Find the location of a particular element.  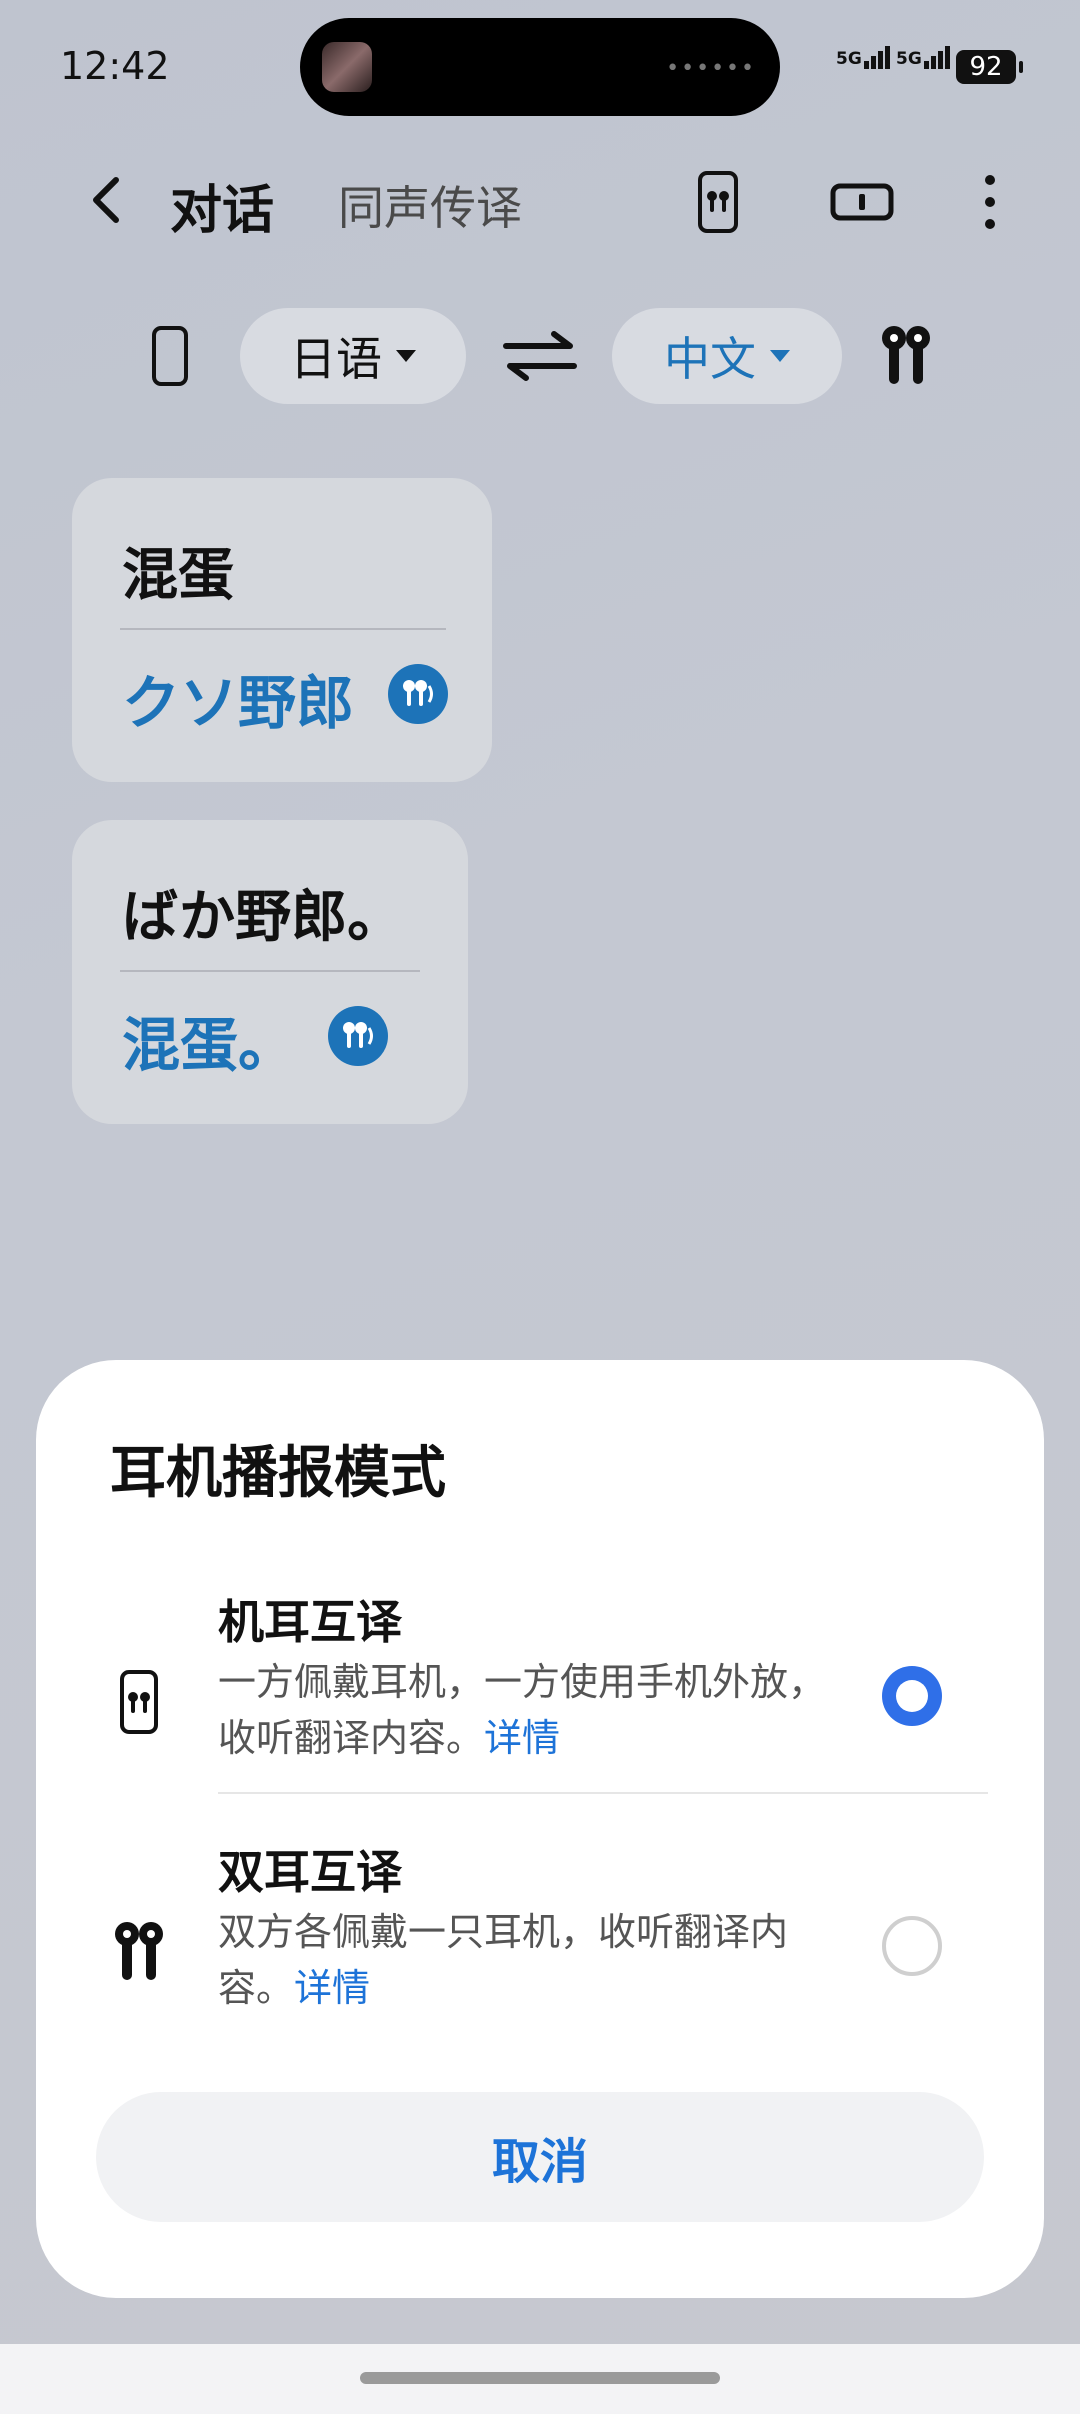

swap-arrows-icon is located at coordinates (540, 358).